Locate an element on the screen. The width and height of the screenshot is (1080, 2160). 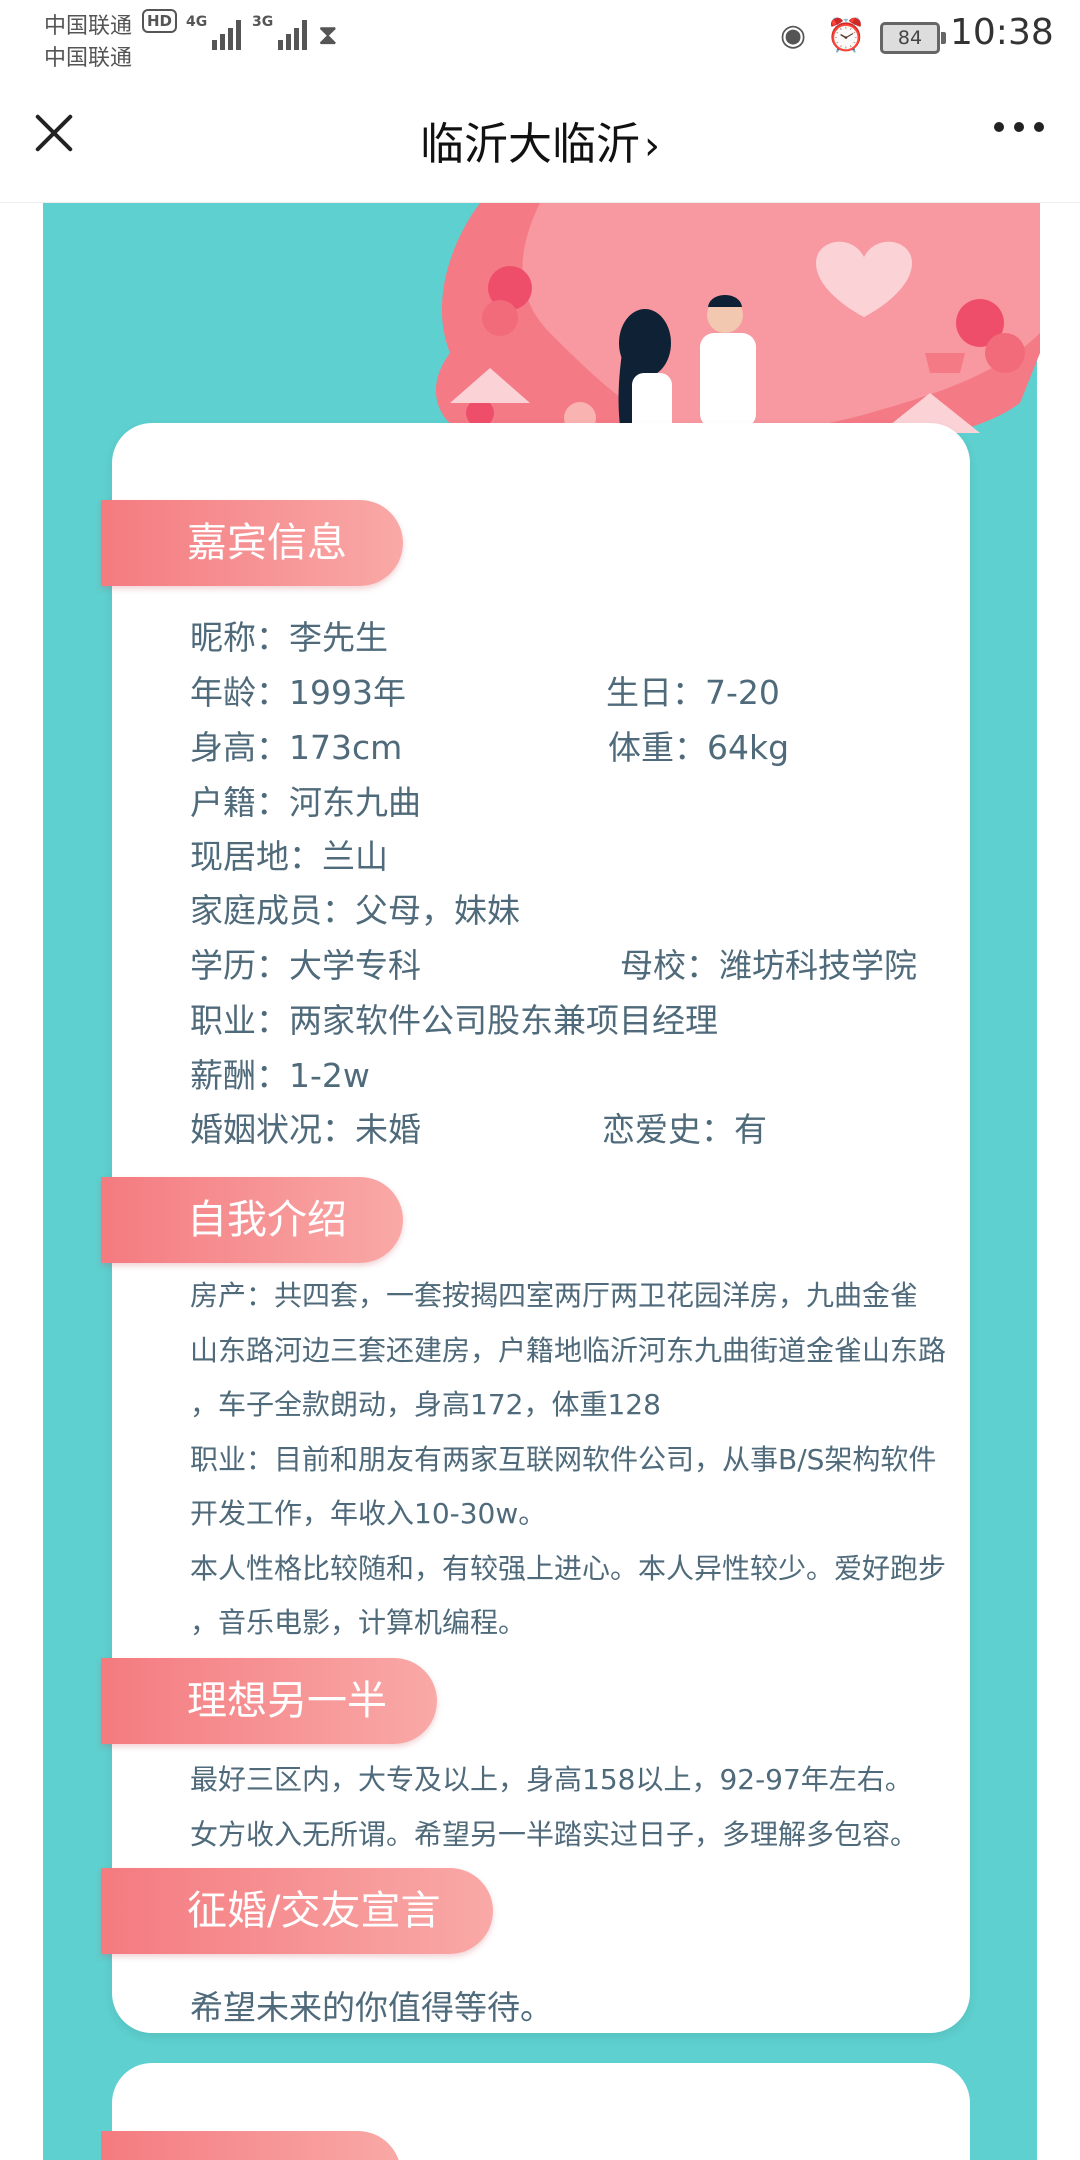
birthday: 生日：7-20 is located at coordinates (693, 692).